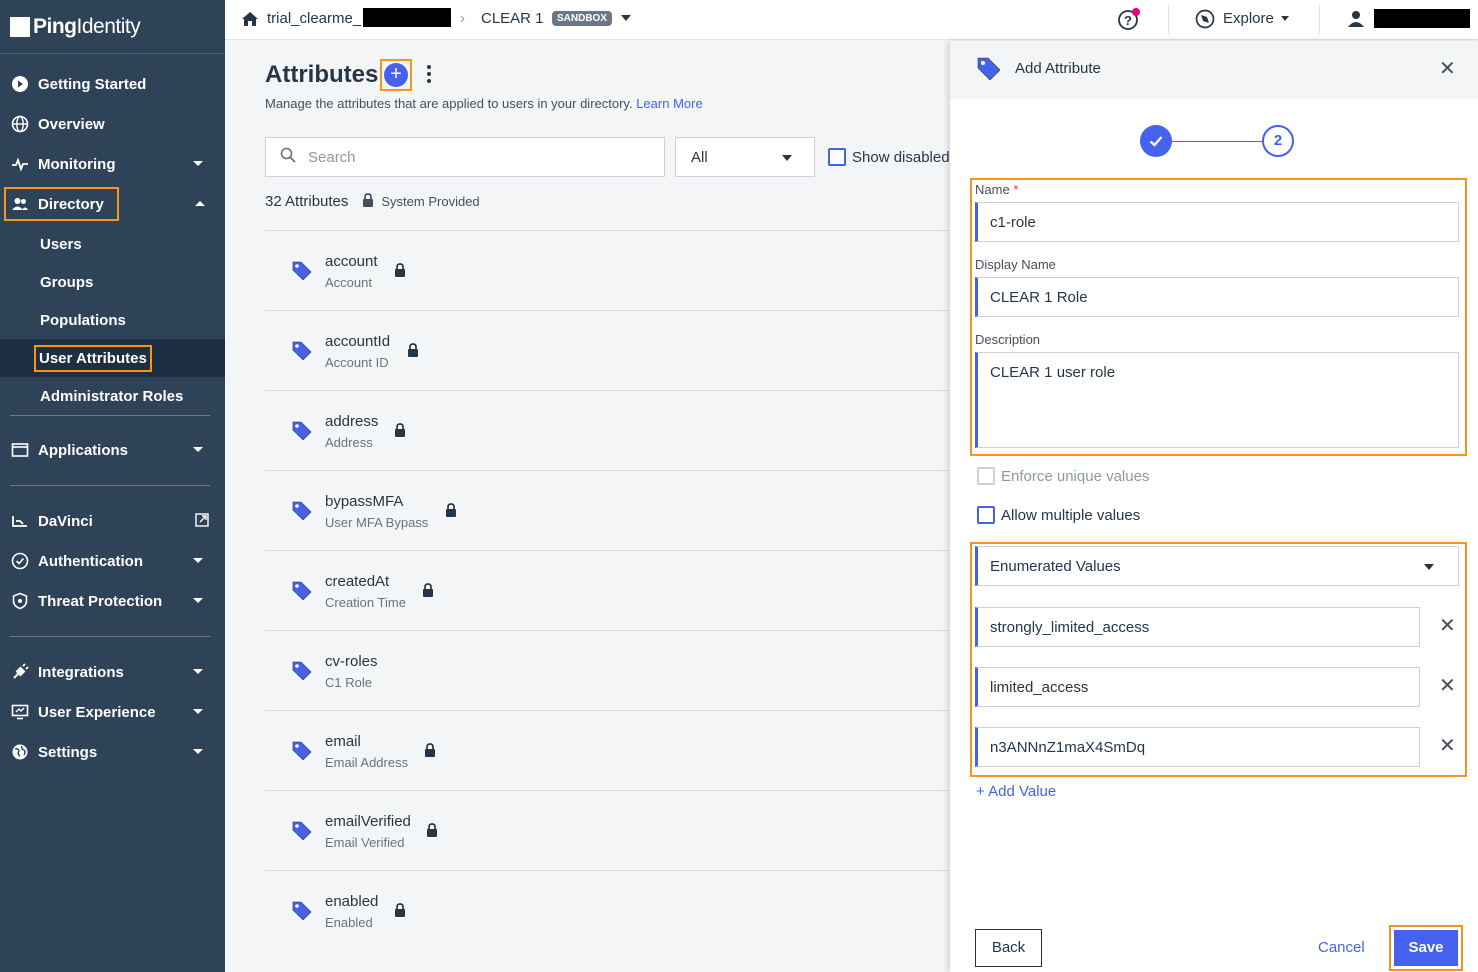 The height and width of the screenshot is (972, 1478). Describe the element at coordinates (430, 75) in the screenshot. I see `more-options-icon` at that location.